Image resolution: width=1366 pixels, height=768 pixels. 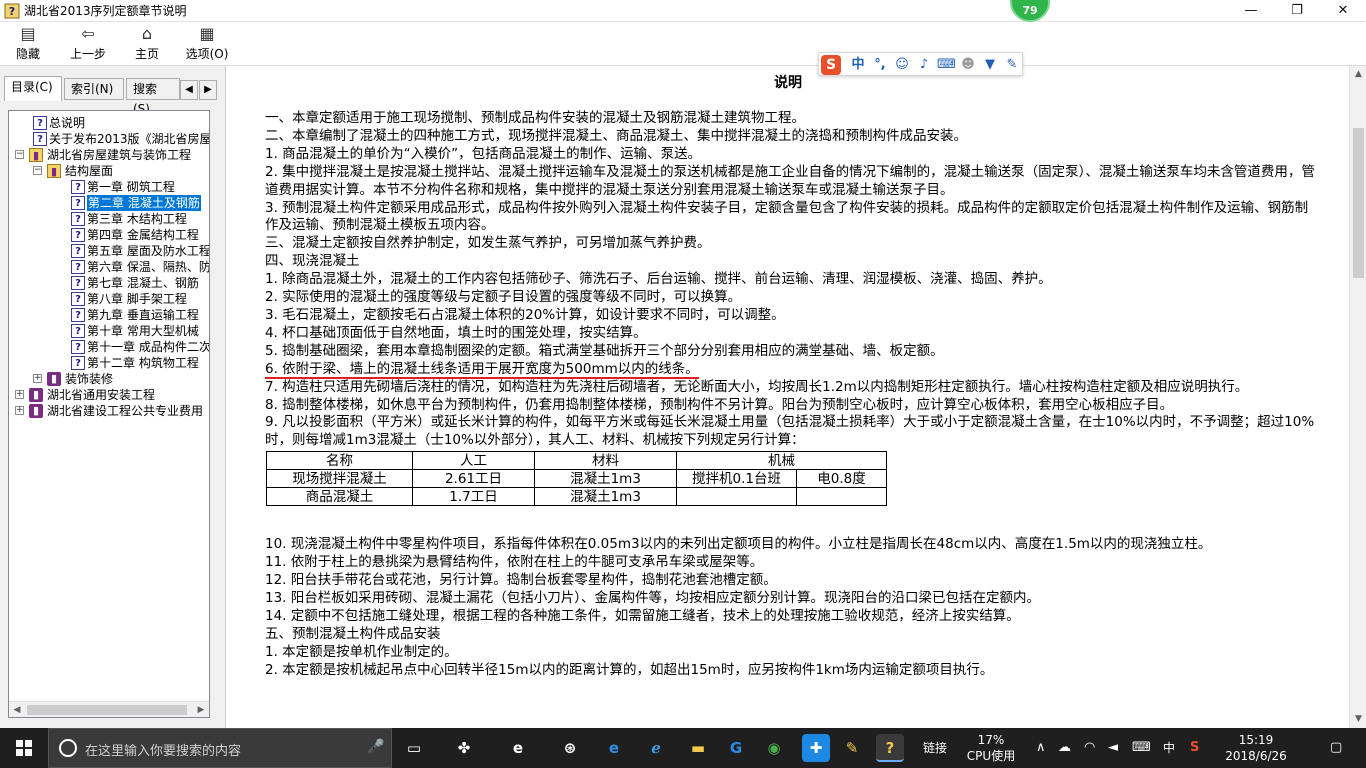 I want to click on table-row: 商品混凝土 1.7工日 混凝土1m3, so click(x=576, y=497).